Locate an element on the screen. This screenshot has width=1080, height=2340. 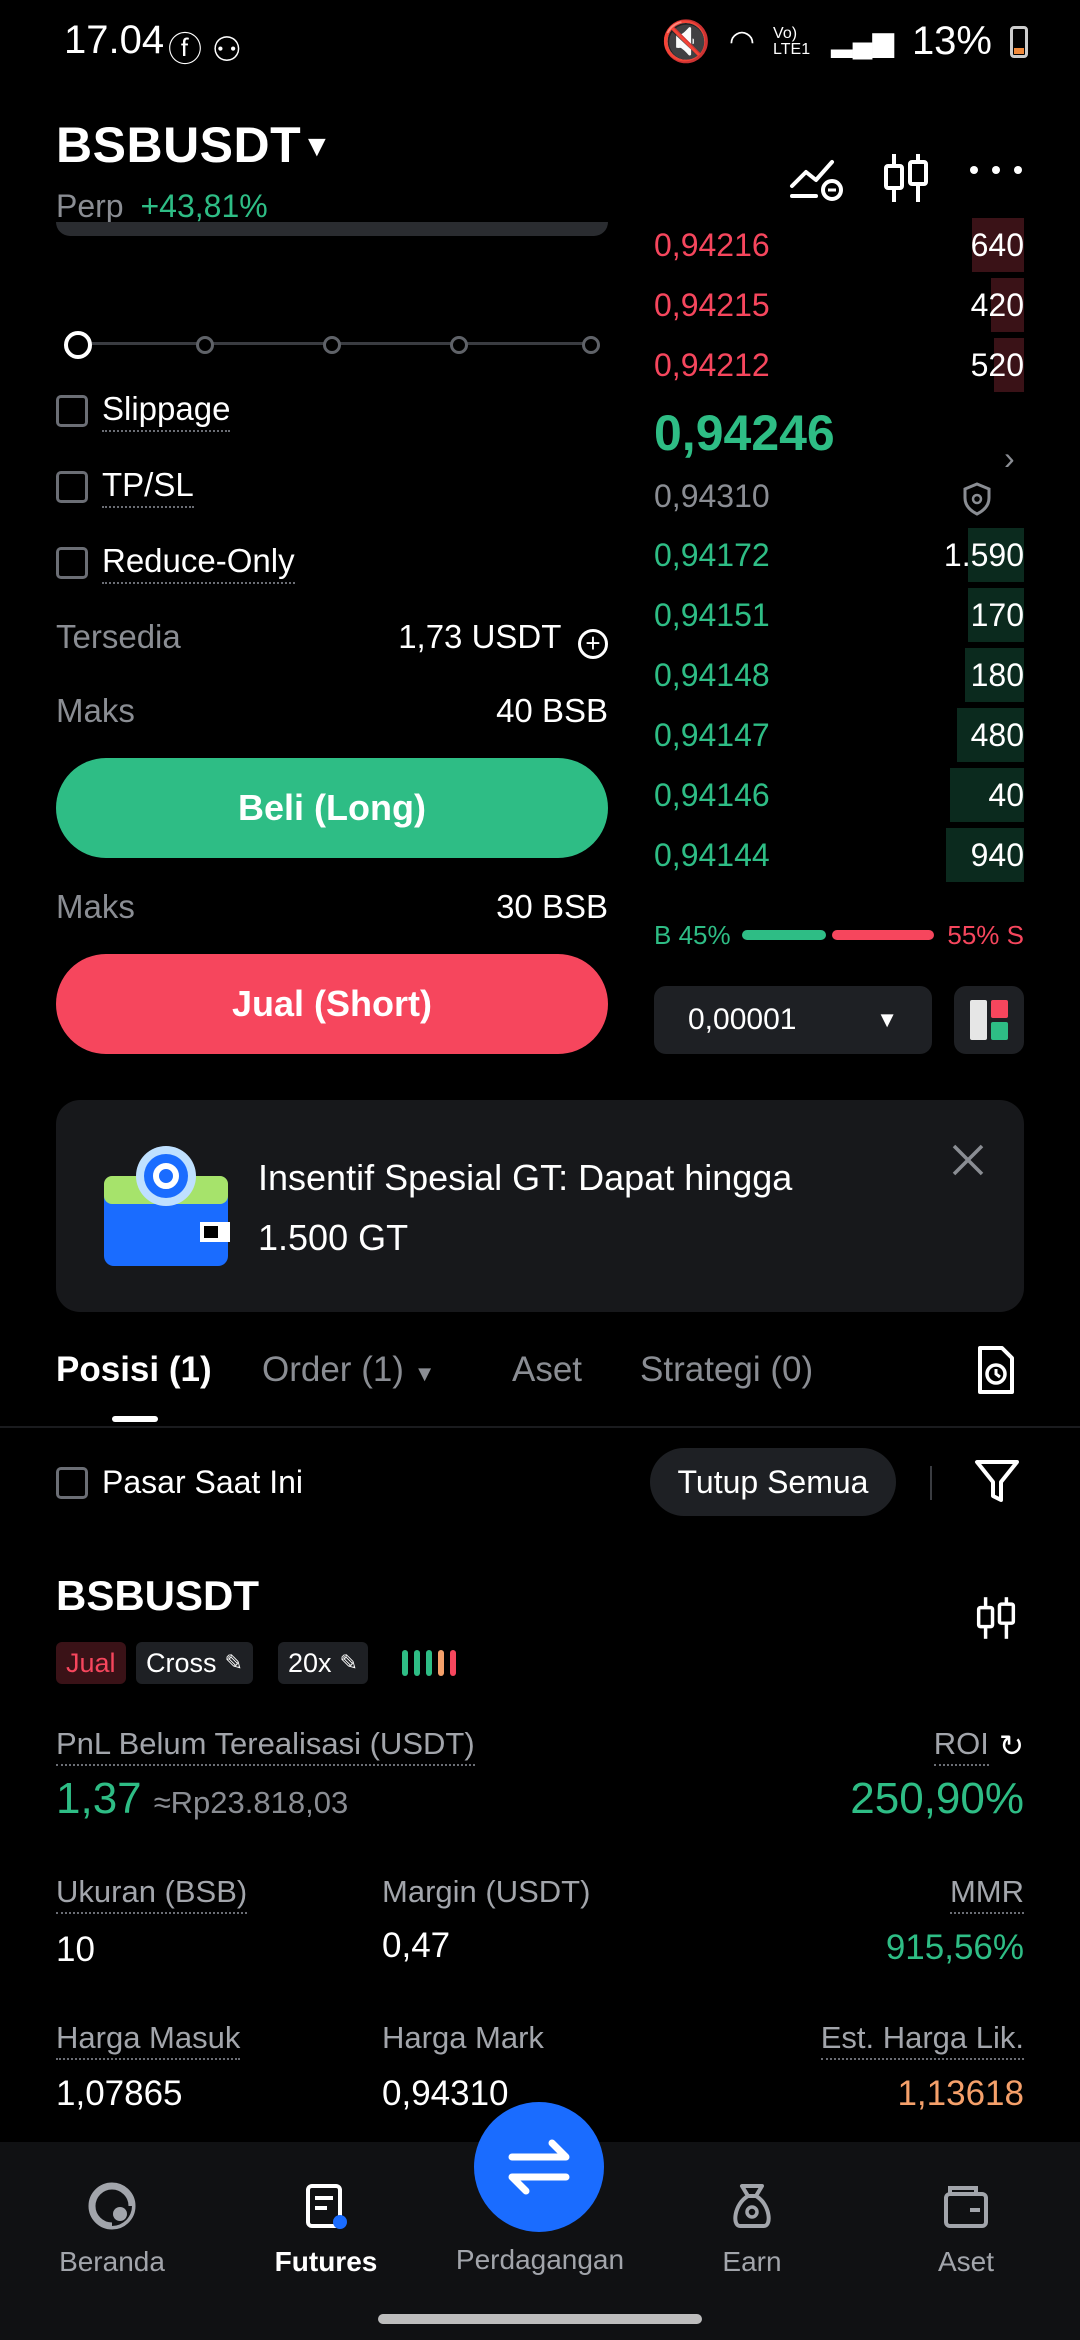
refresh-icon: ↻ is located at coordinates (1011, 1746).